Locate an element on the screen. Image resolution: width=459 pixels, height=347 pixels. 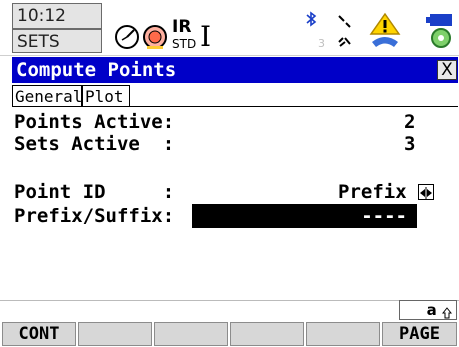
radio-link-icon is located at coordinates (345, 32).